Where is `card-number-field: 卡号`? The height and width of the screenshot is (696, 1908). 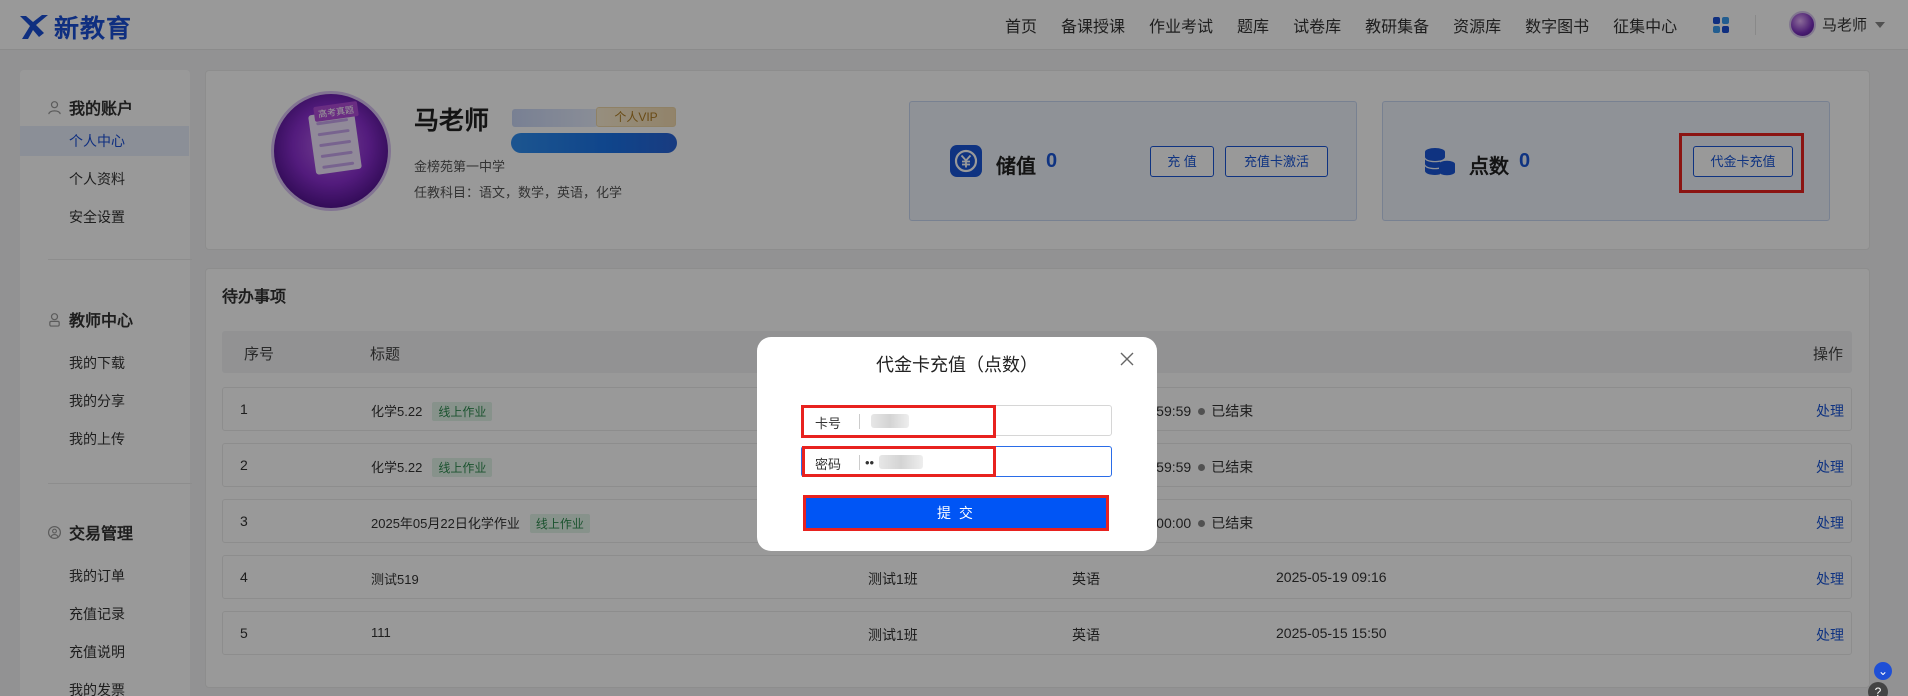
card-number-field: 卡号 is located at coordinates (956, 420).